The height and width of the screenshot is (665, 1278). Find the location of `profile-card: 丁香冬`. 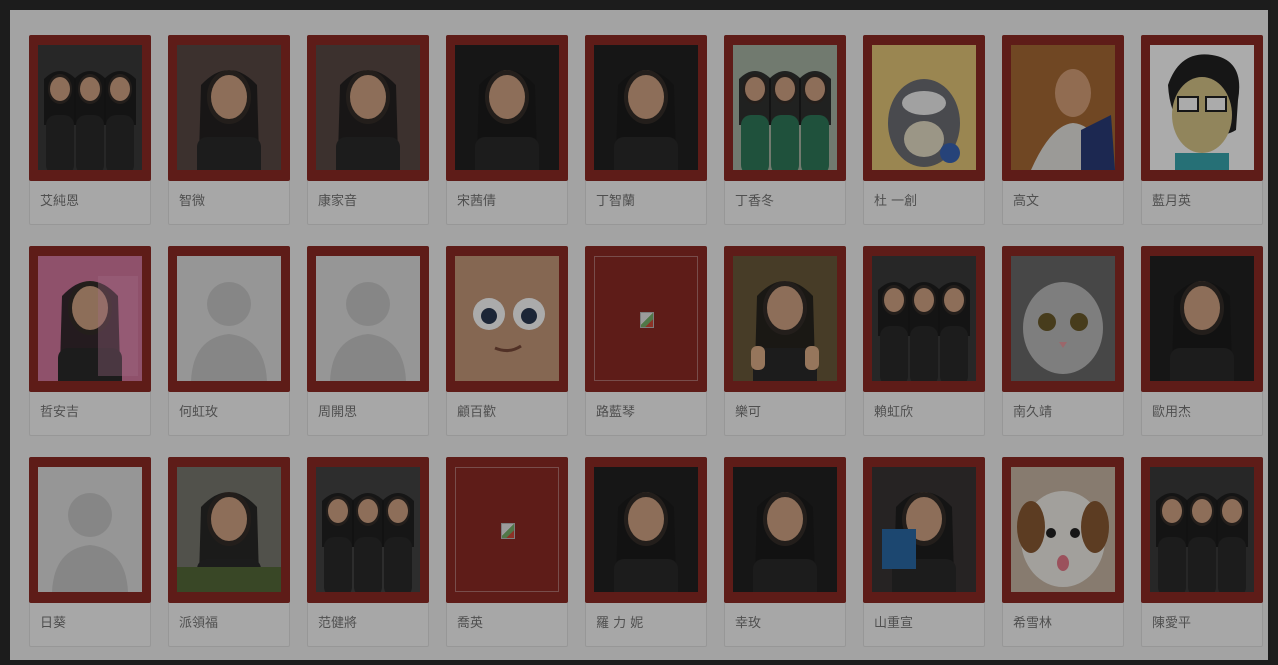

profile-card: 丁香冬 is located at coordinates (785, 130).